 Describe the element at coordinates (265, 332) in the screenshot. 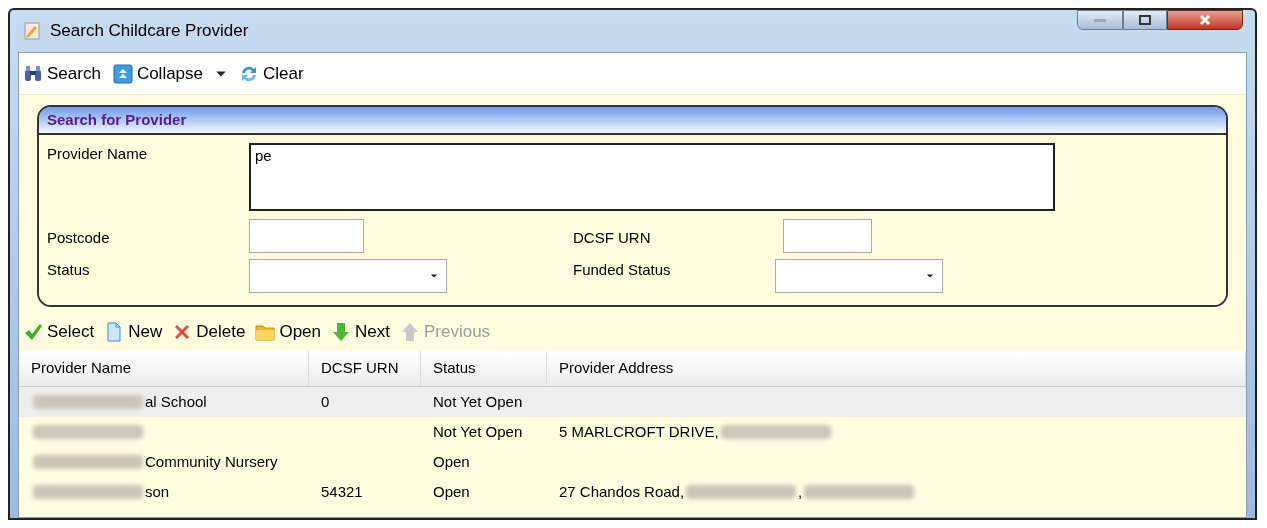

I see `folder-icon` at that location.